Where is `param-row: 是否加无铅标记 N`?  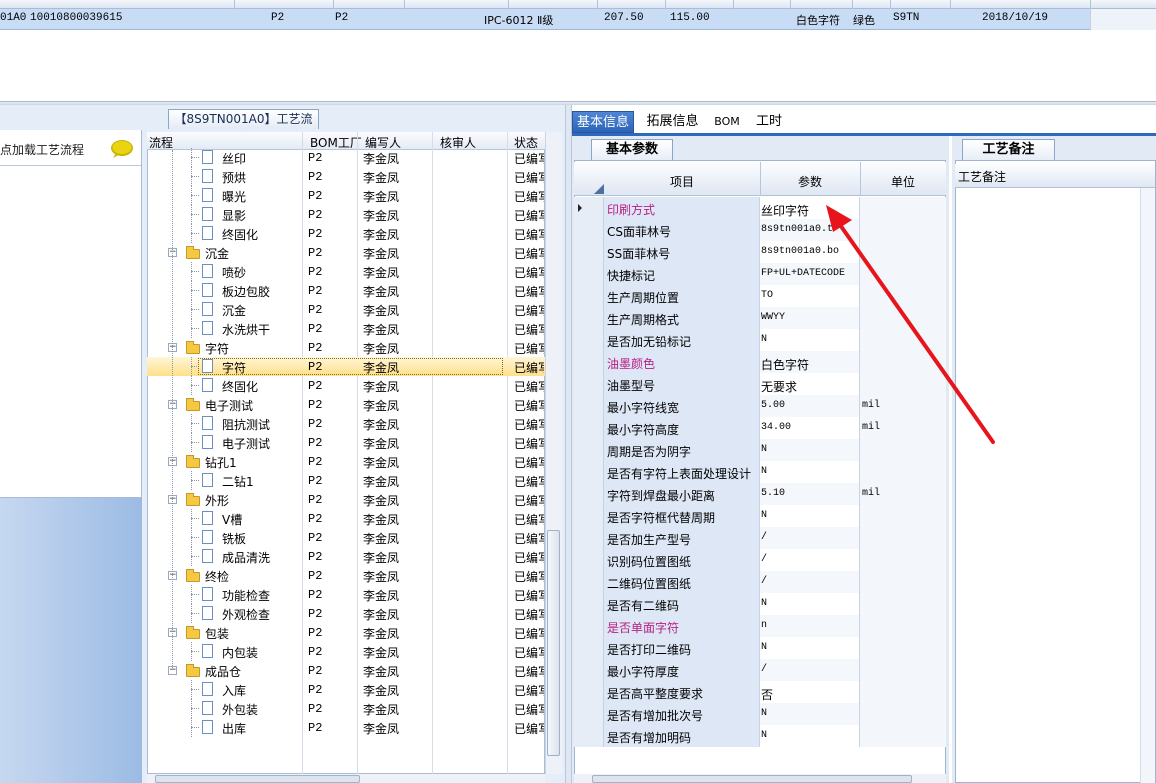
param-row: 是否加无铅标记 N is located at coordinates (760, 340).